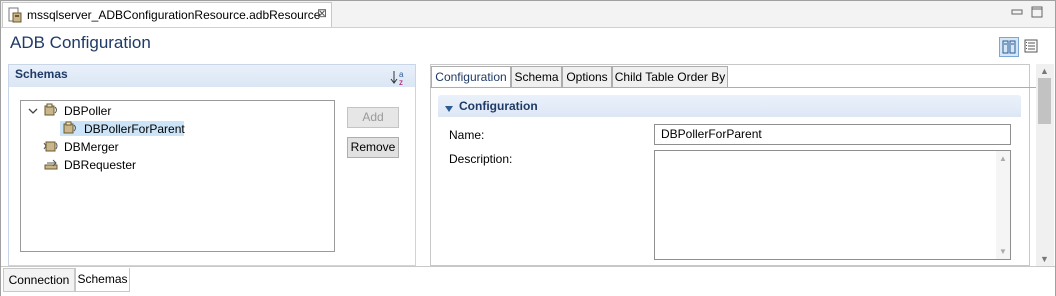  Describe the element at coordinates (15, 15) in the screenshot. I see `resource-file-icon` at that location.